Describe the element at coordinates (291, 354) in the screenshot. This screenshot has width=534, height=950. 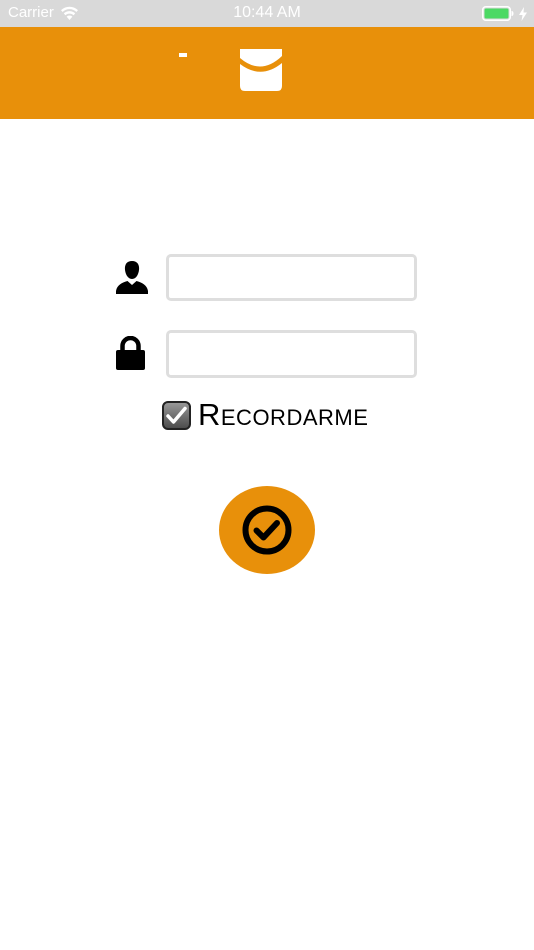
I see `password-input` at that location.